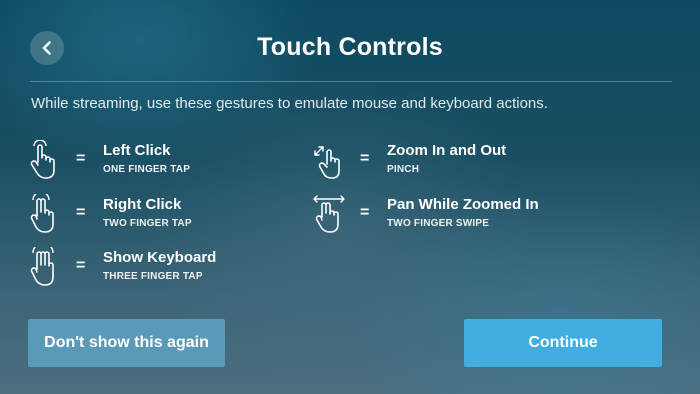 This screenshot has width=700, height=394. Describe the element at coordinates (46, 159) in the screenshot. I see `one-finger-tap-icon` at that location.